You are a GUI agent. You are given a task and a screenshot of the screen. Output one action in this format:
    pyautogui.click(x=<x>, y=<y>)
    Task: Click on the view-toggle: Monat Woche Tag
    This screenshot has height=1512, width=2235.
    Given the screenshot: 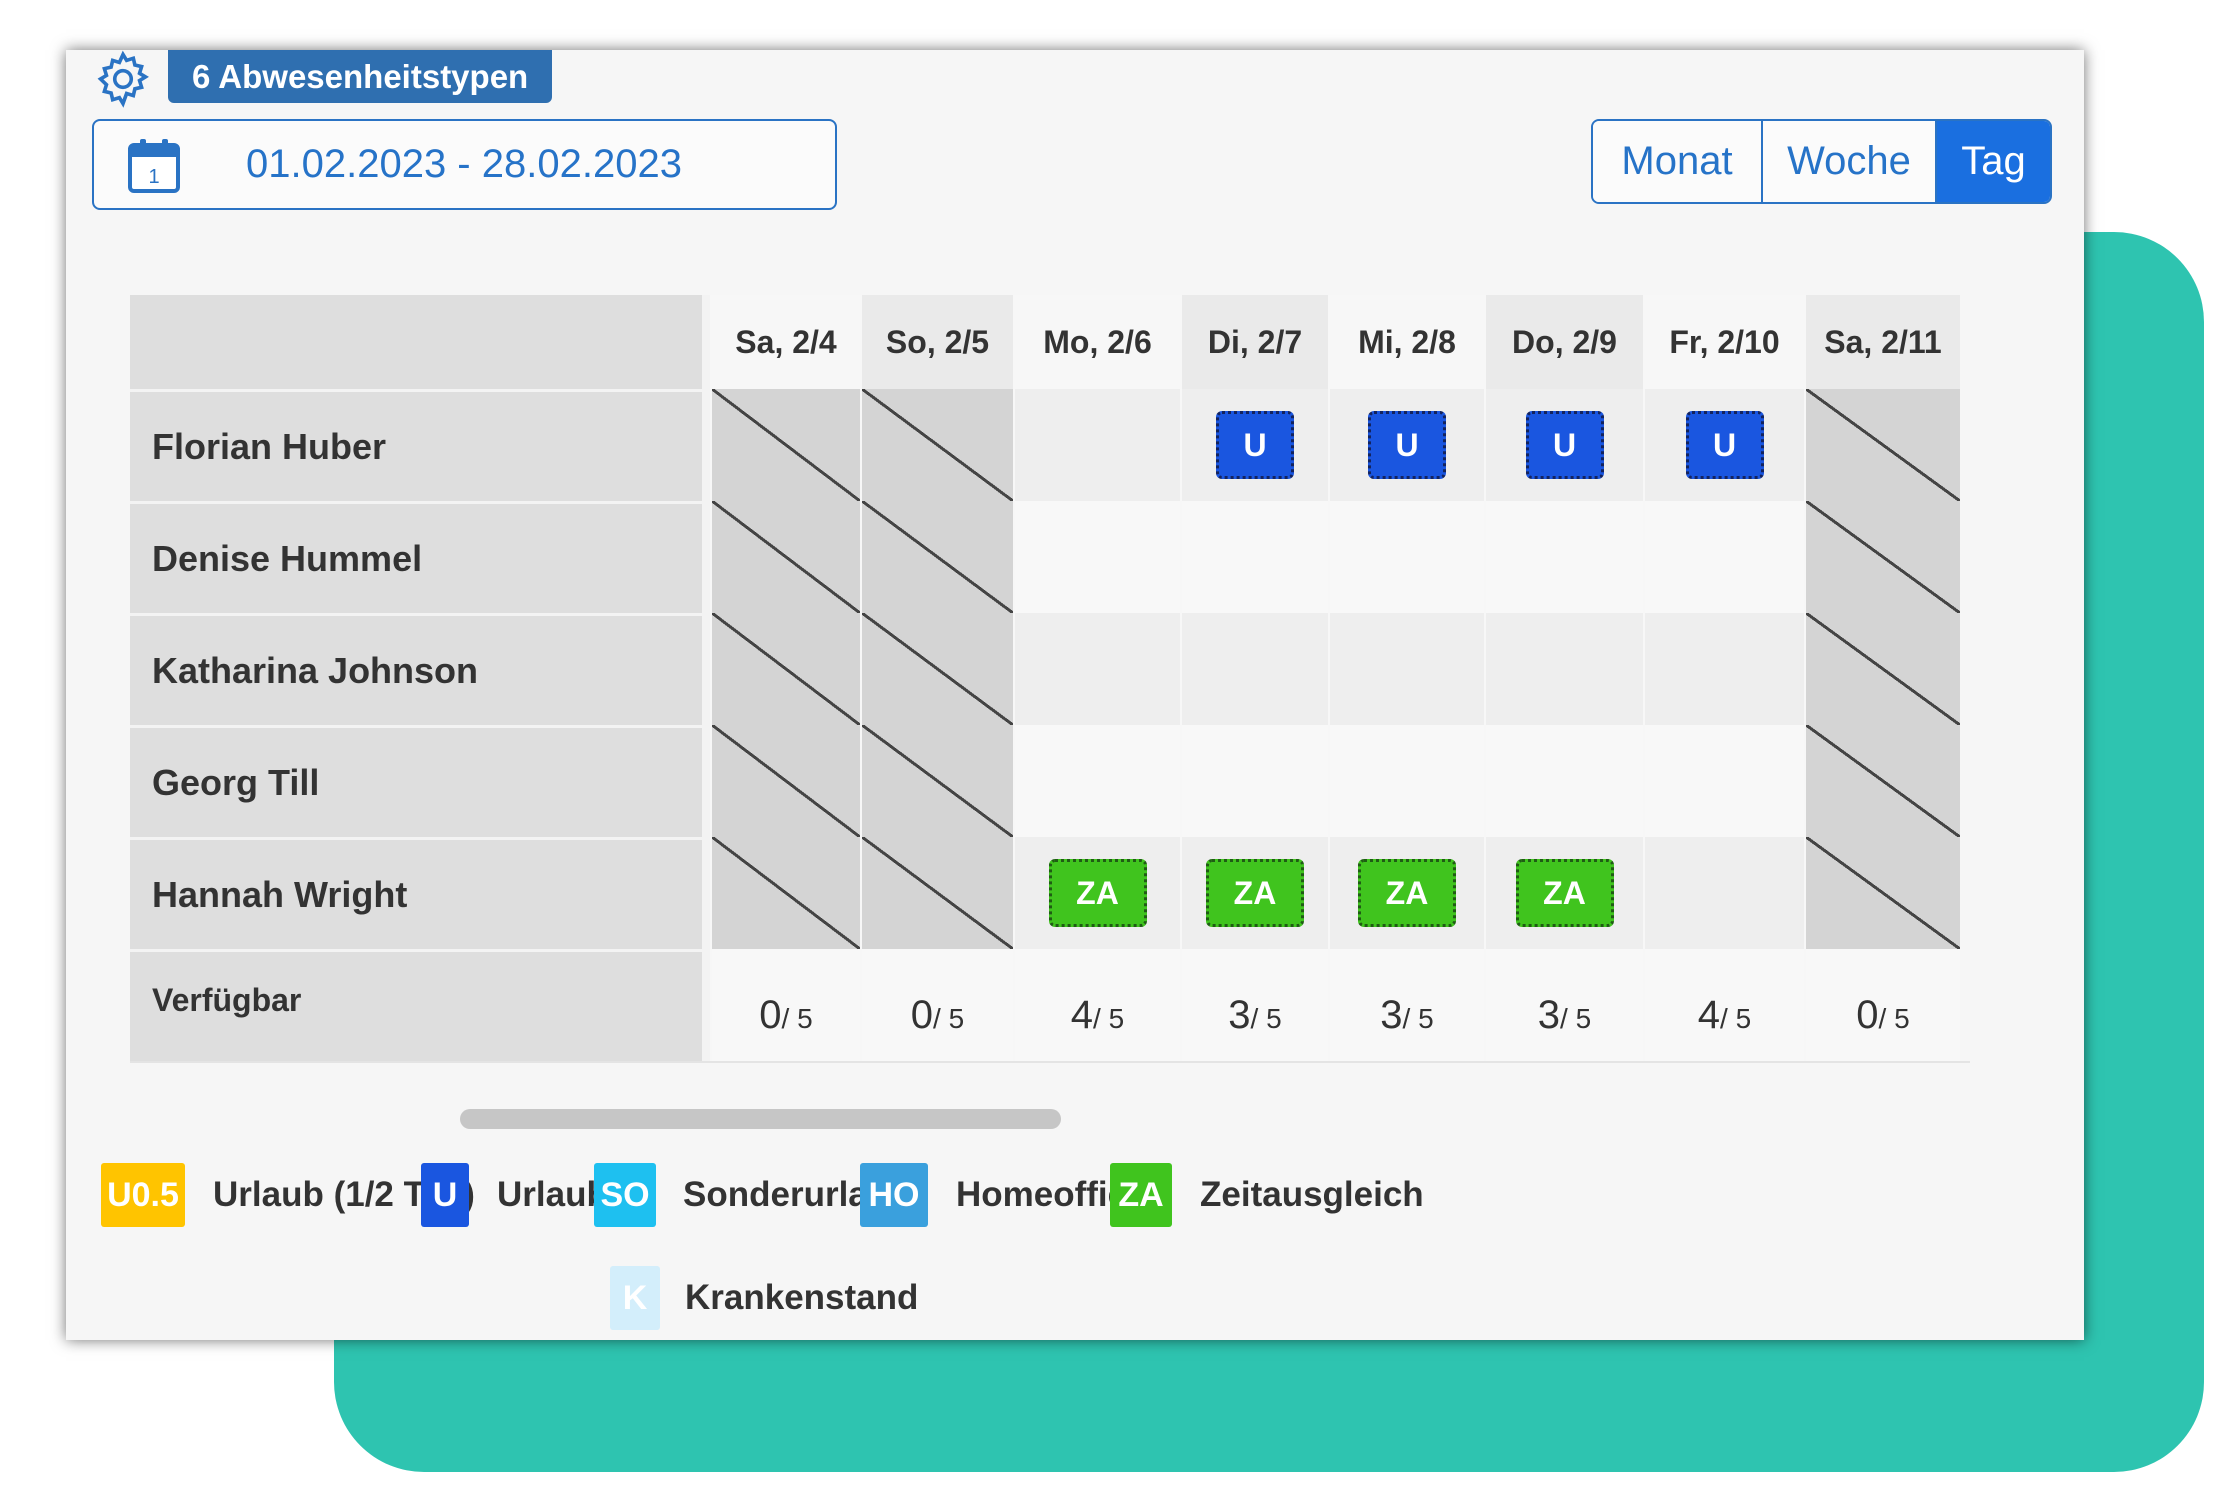 What is the action you would take?
    pyautogui.click(x=1821, y=161)
    